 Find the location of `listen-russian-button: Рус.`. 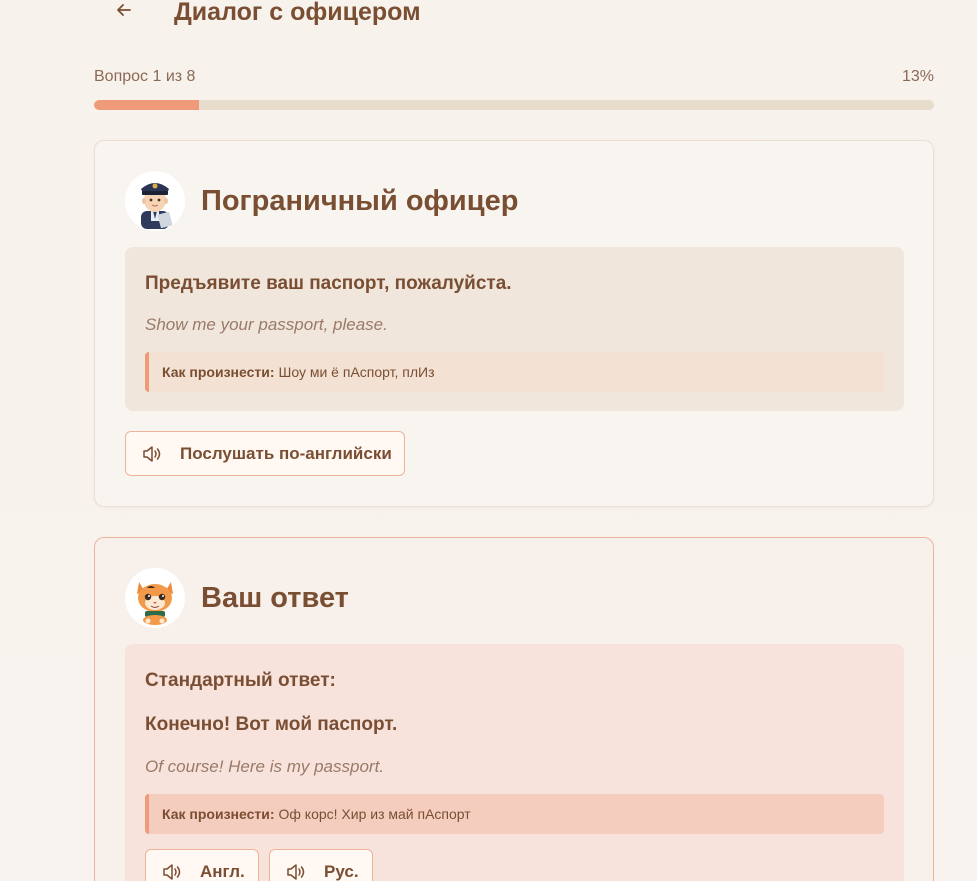

listen-russian-button: Рус. is located at coordinates (321, 865).